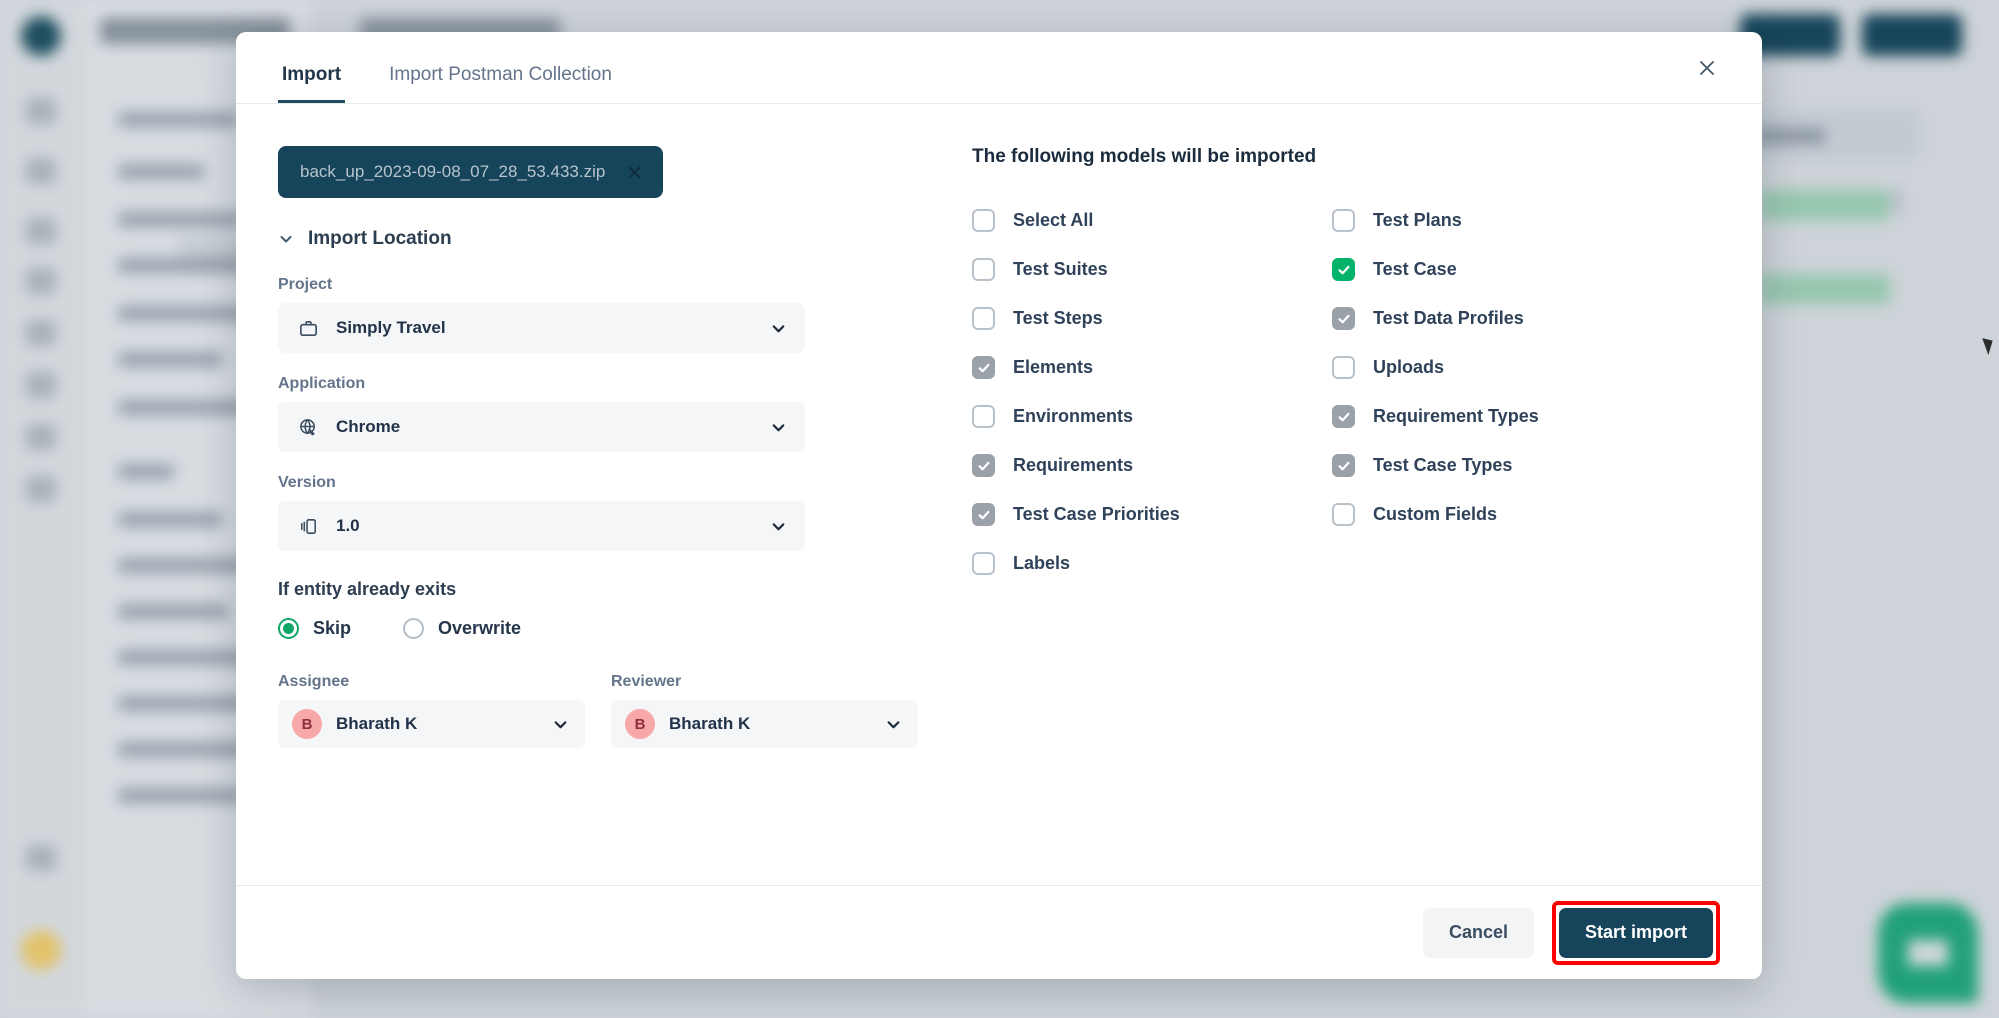 This screenshot has height=1018, width=1999. What do you see at coordinates (1512, 269) in the screenshot?
I see `checkbox-row-test-case: Test Case` at bounding box center [1512, 269].